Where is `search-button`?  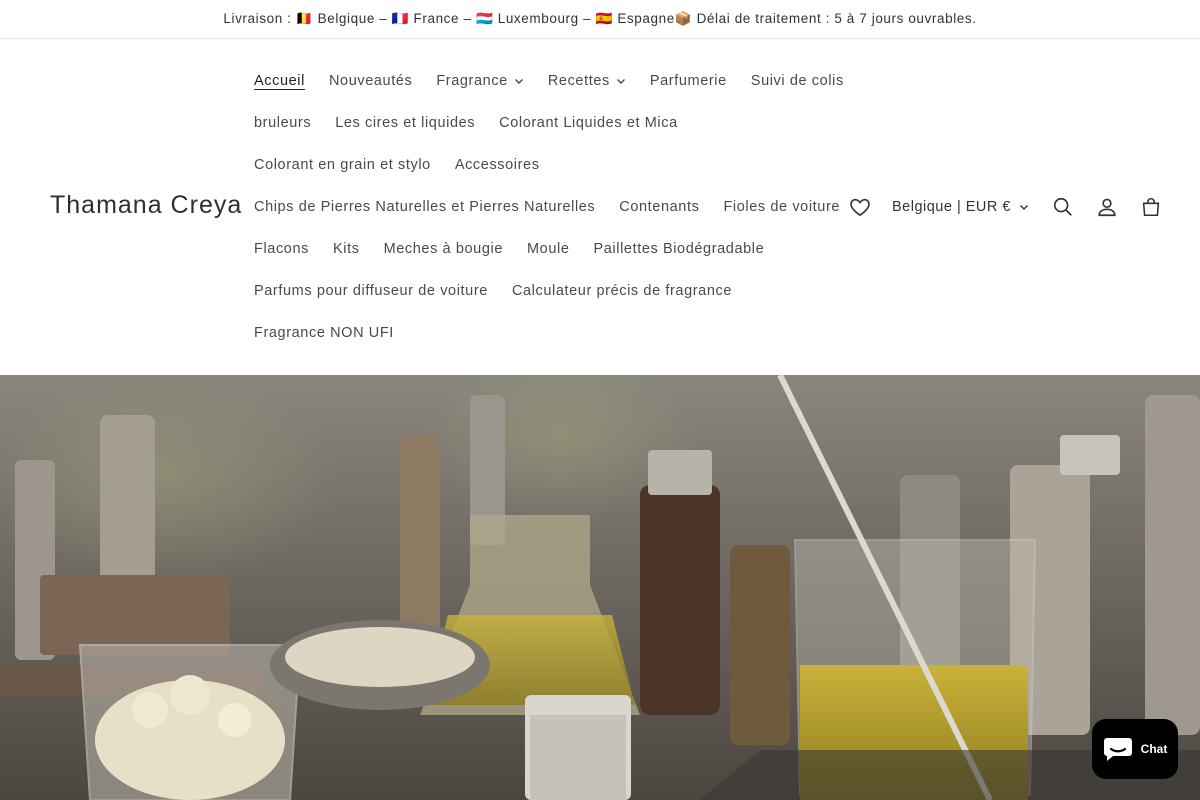
search-button is located at coordinates (1063, 207).